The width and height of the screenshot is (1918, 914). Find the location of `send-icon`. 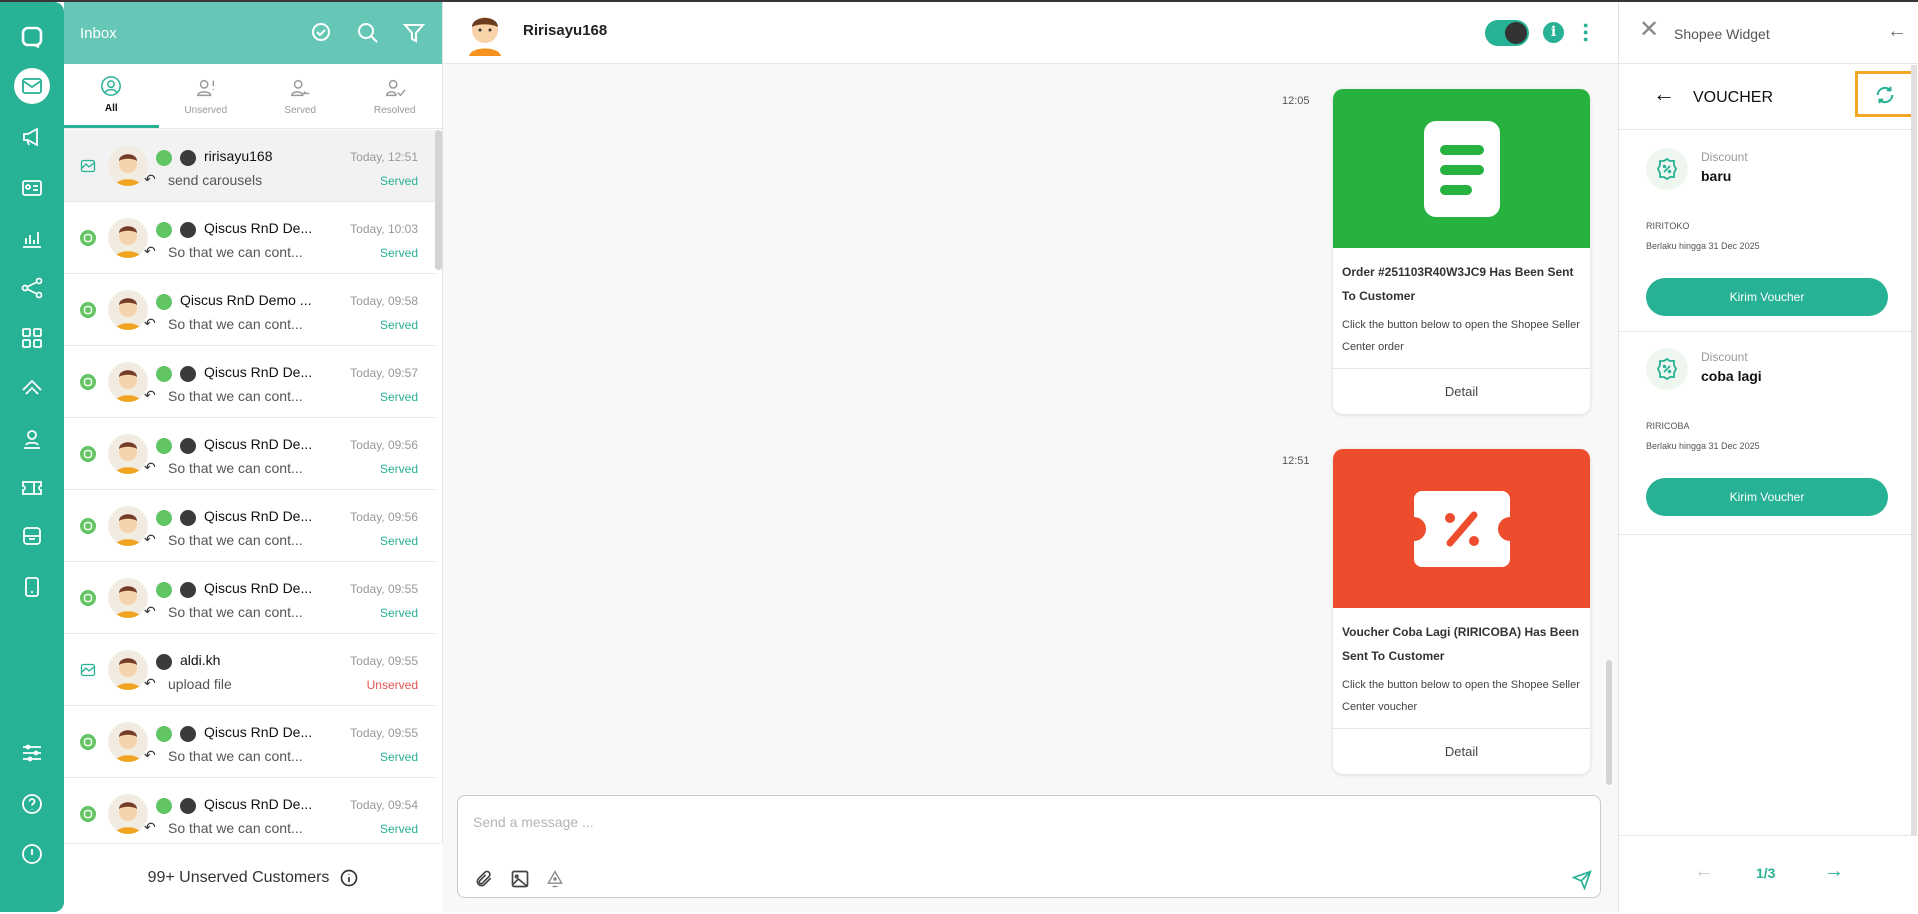

send-icon is located at coordinates (1582, 880).